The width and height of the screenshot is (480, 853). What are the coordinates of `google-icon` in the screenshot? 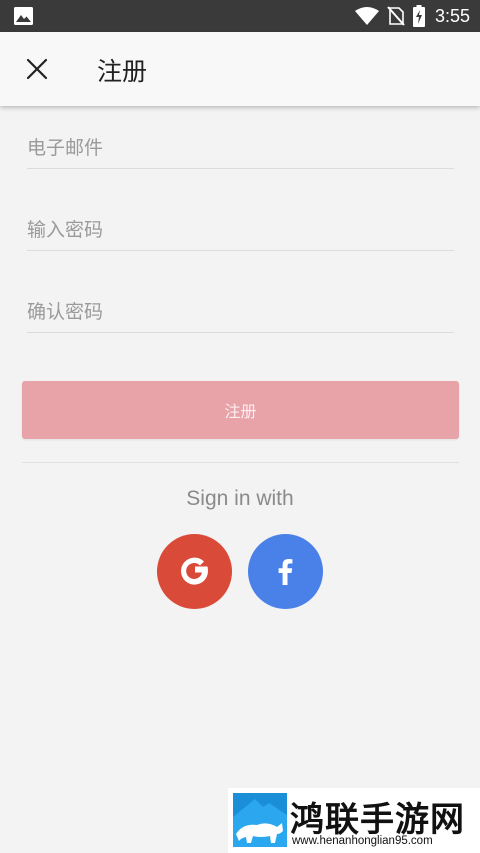 It's located at (194, 571).